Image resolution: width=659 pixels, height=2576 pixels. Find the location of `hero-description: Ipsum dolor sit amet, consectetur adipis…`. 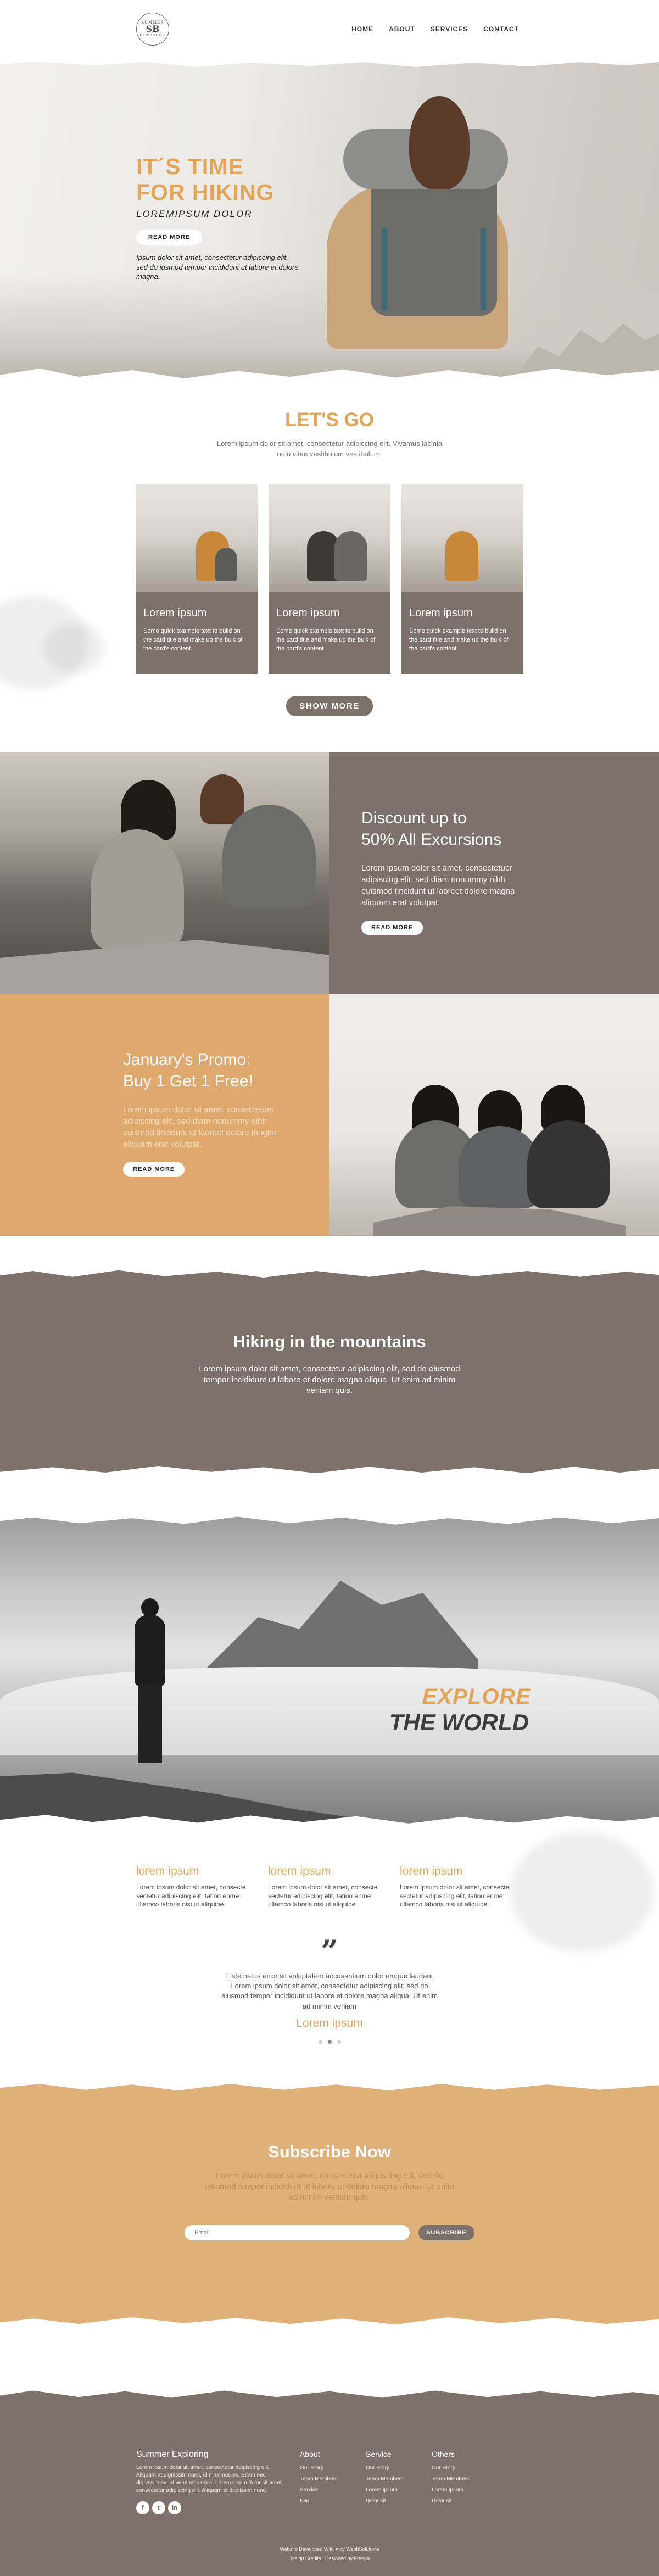

hero-description: Ipsum dolor sit amet, consectetur adipis… is located at coordinates (217, 267).